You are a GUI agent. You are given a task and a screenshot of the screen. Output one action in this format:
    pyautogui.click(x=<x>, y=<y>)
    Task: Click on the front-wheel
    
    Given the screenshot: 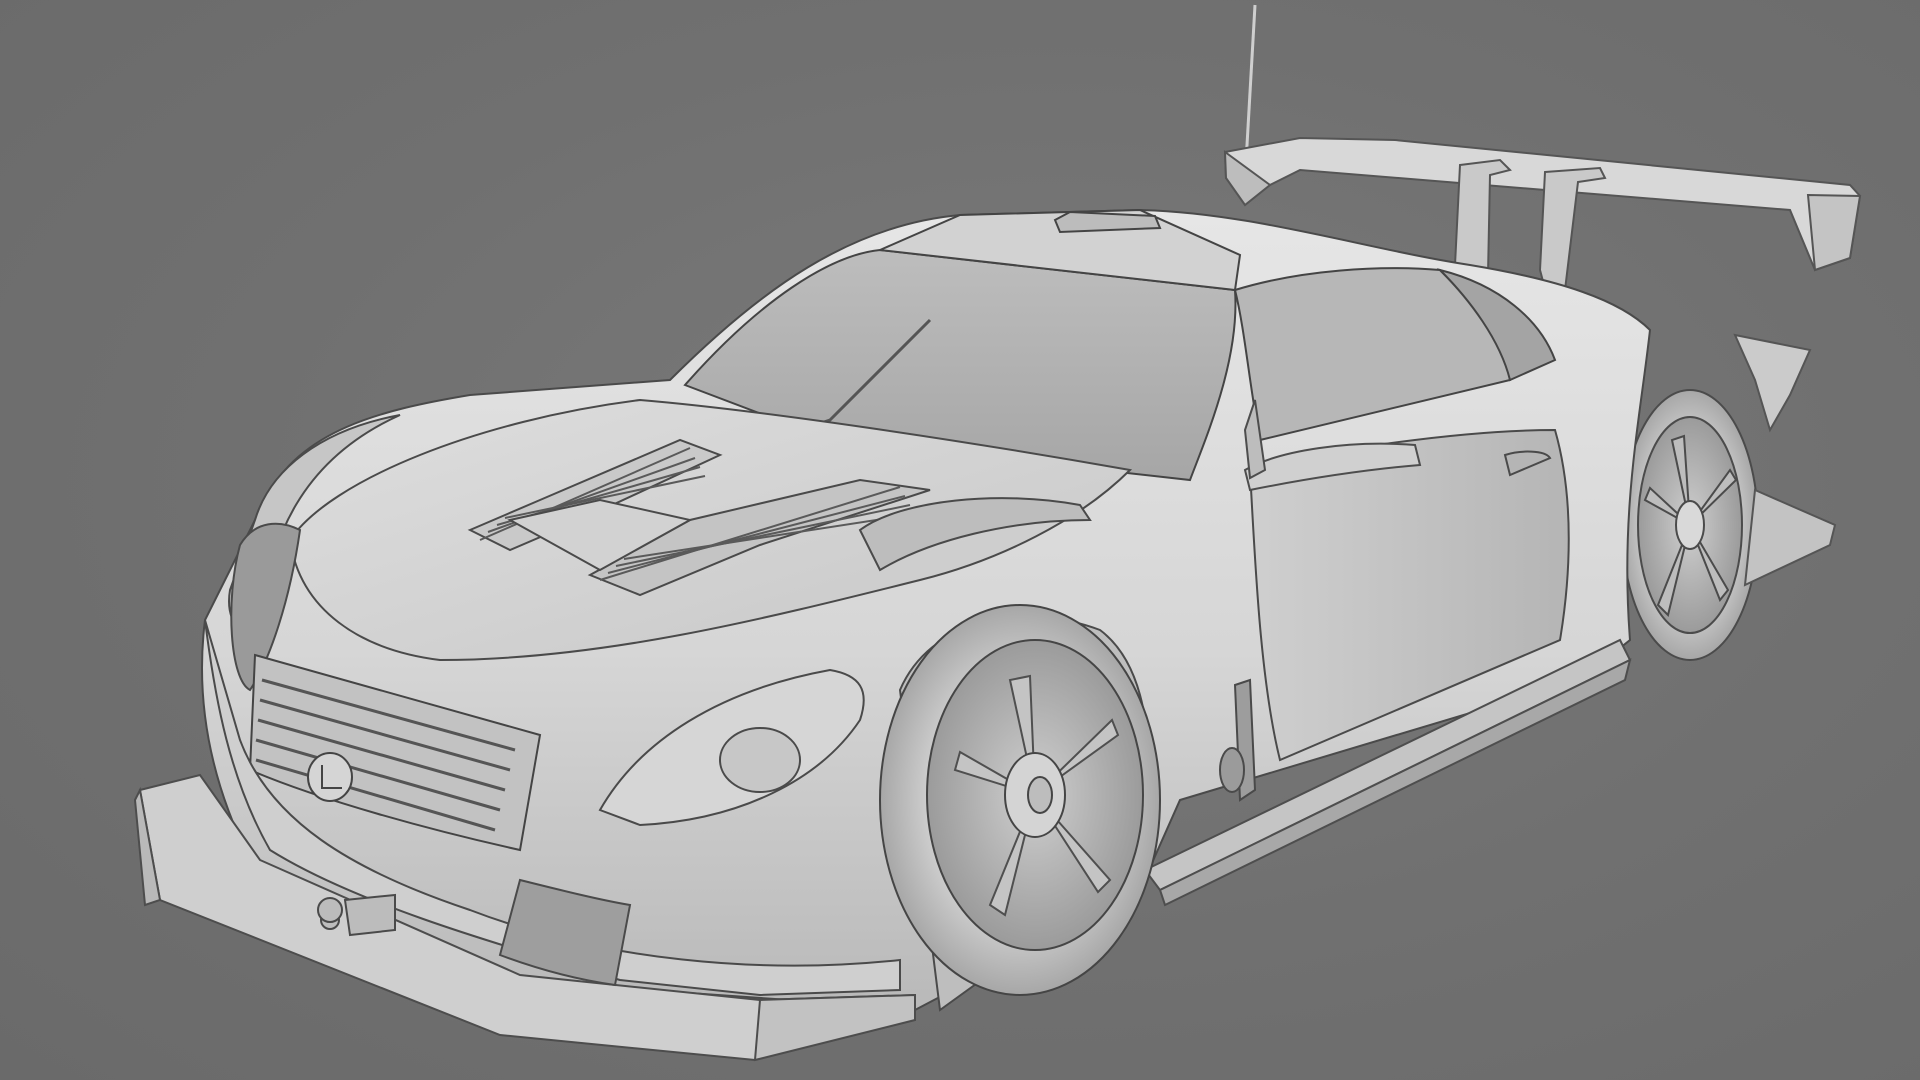 What is the action you would take?
    pyautogui.click(x=1020, y=800)
    